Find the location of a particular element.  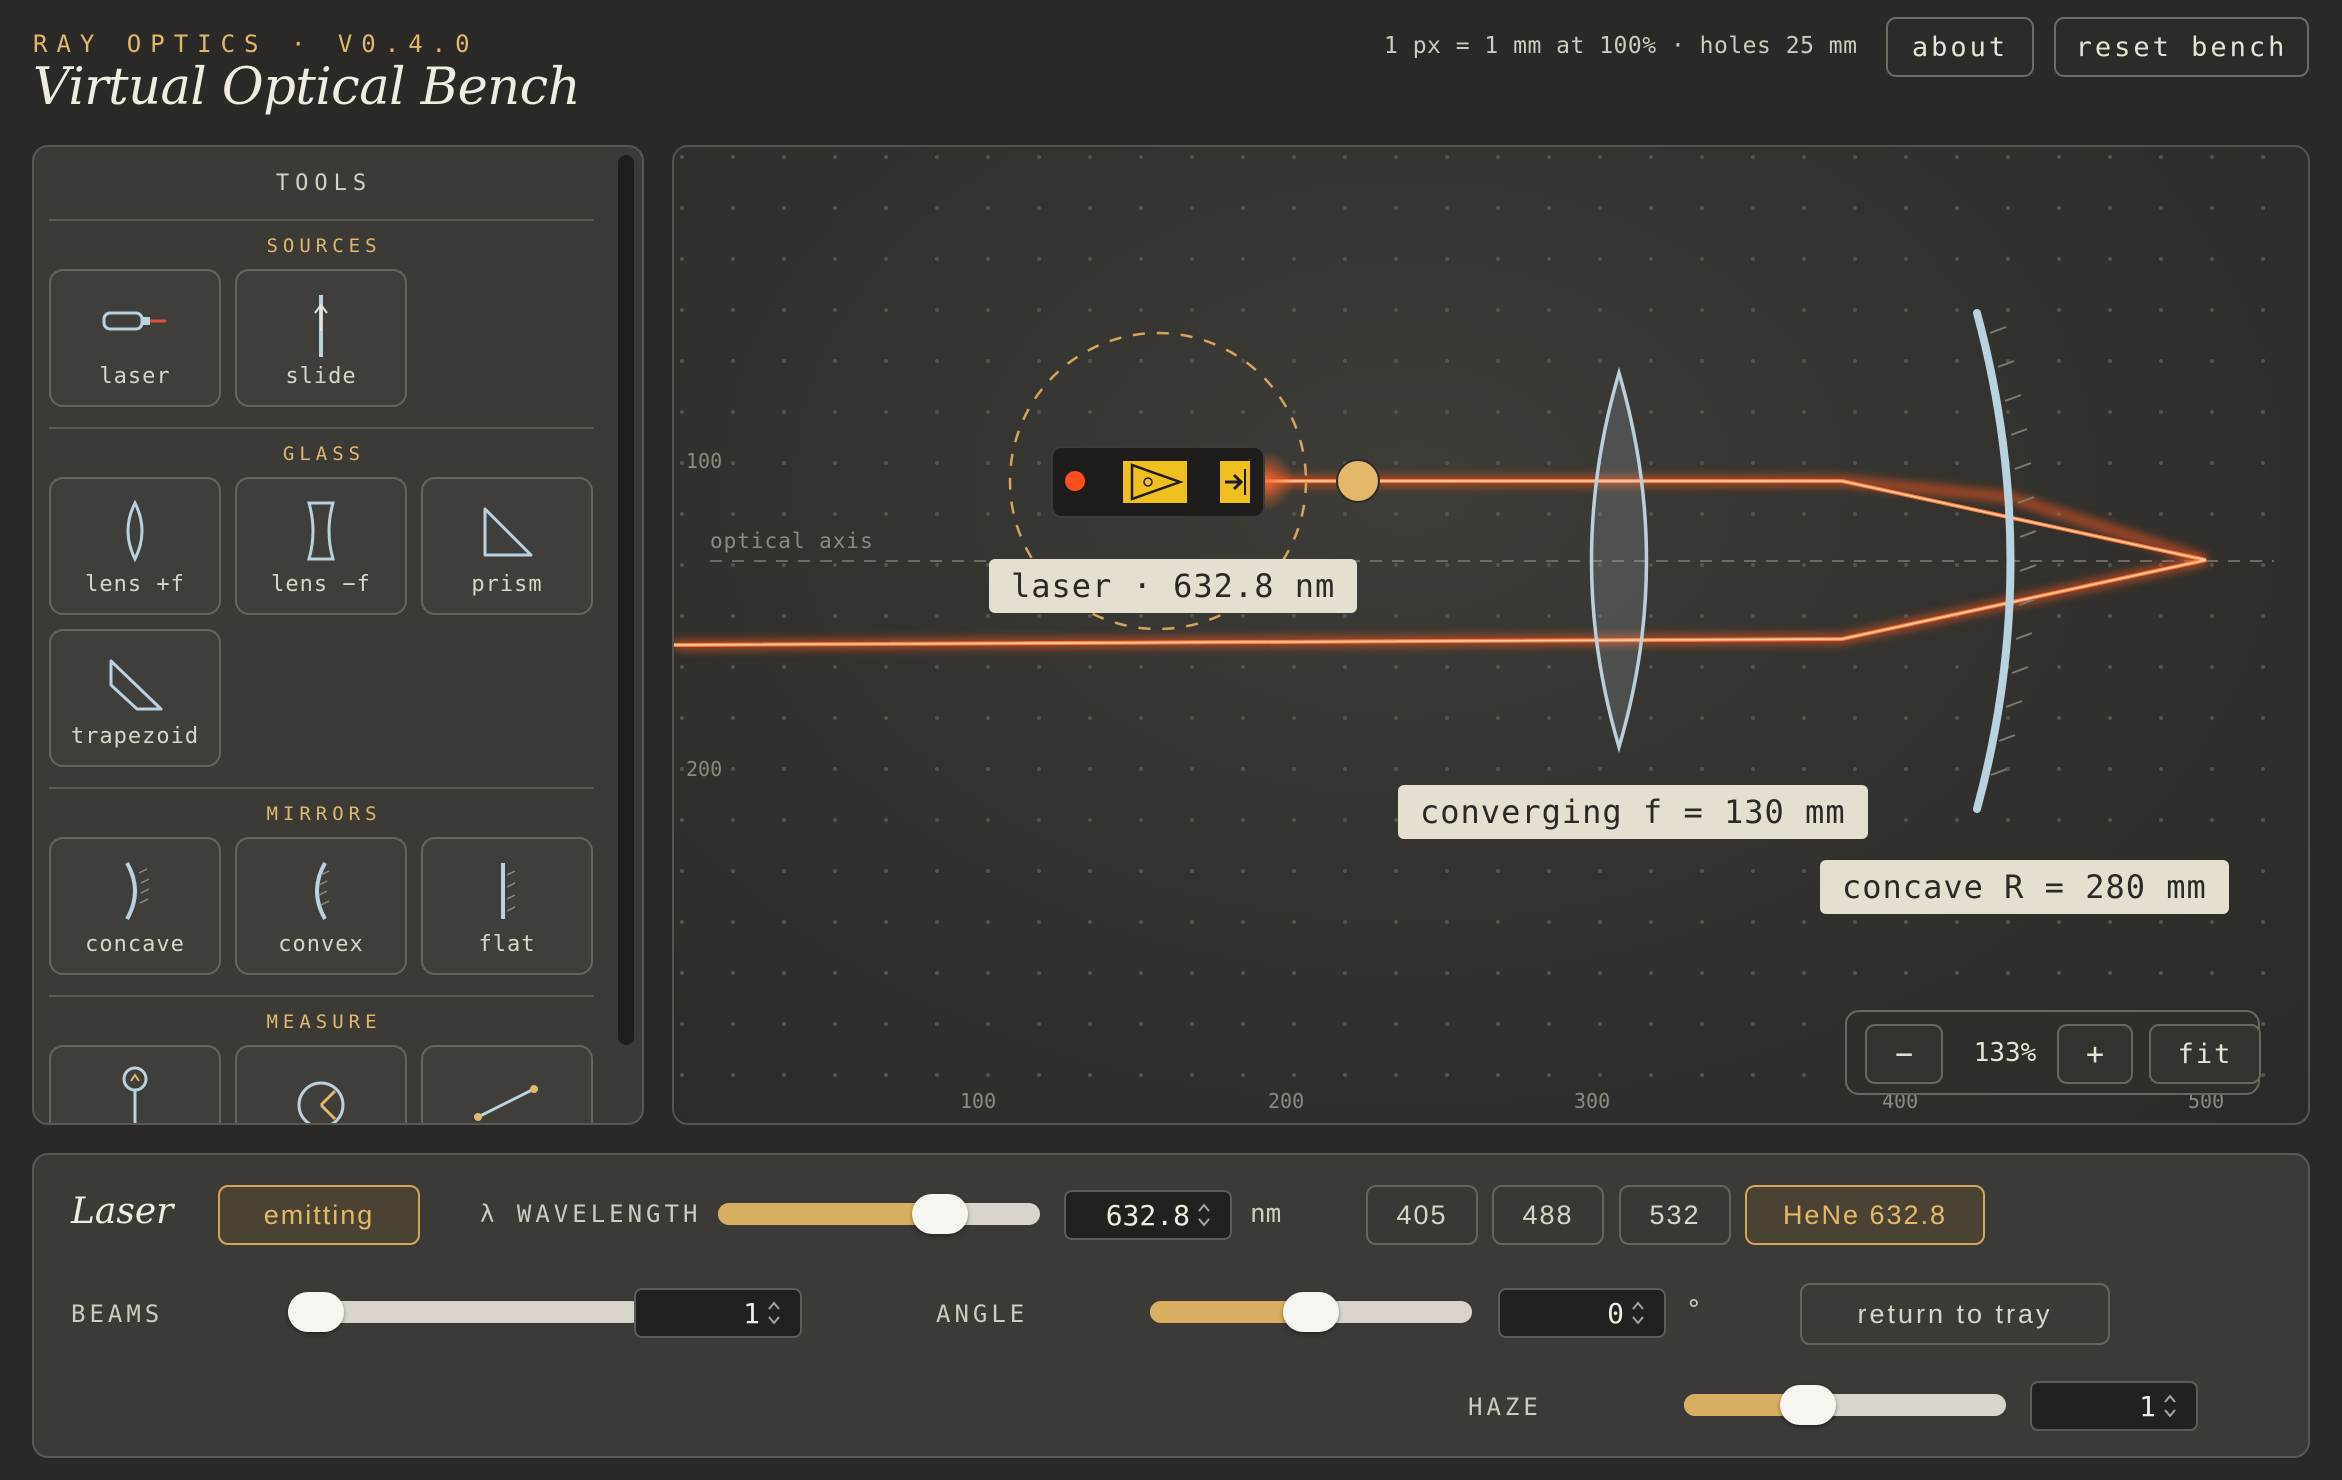

ruler-icon is located at coordinates (506, 1103).